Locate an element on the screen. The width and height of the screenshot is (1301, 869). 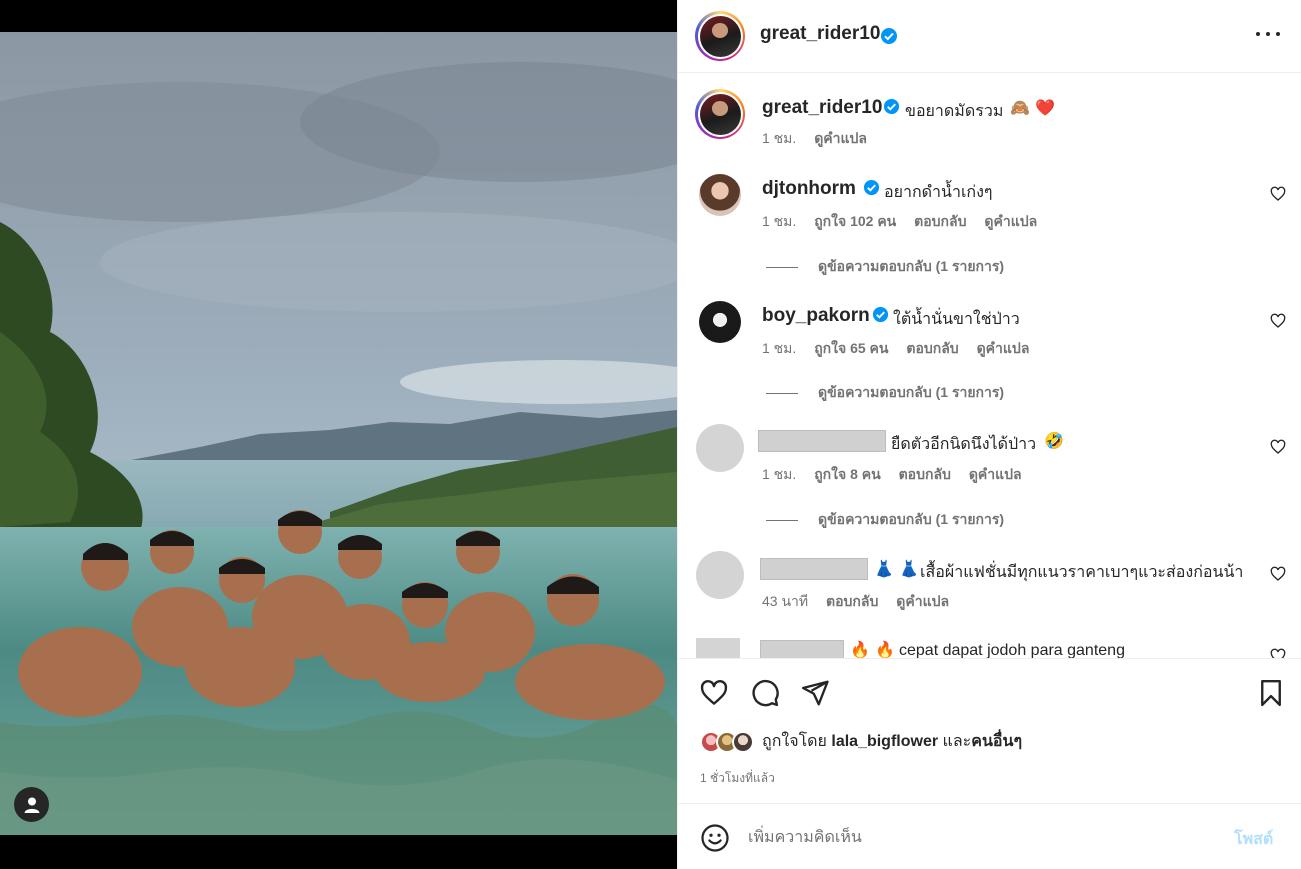
comment-emoji: 👗 👗 is located at coordinates (896, 568).